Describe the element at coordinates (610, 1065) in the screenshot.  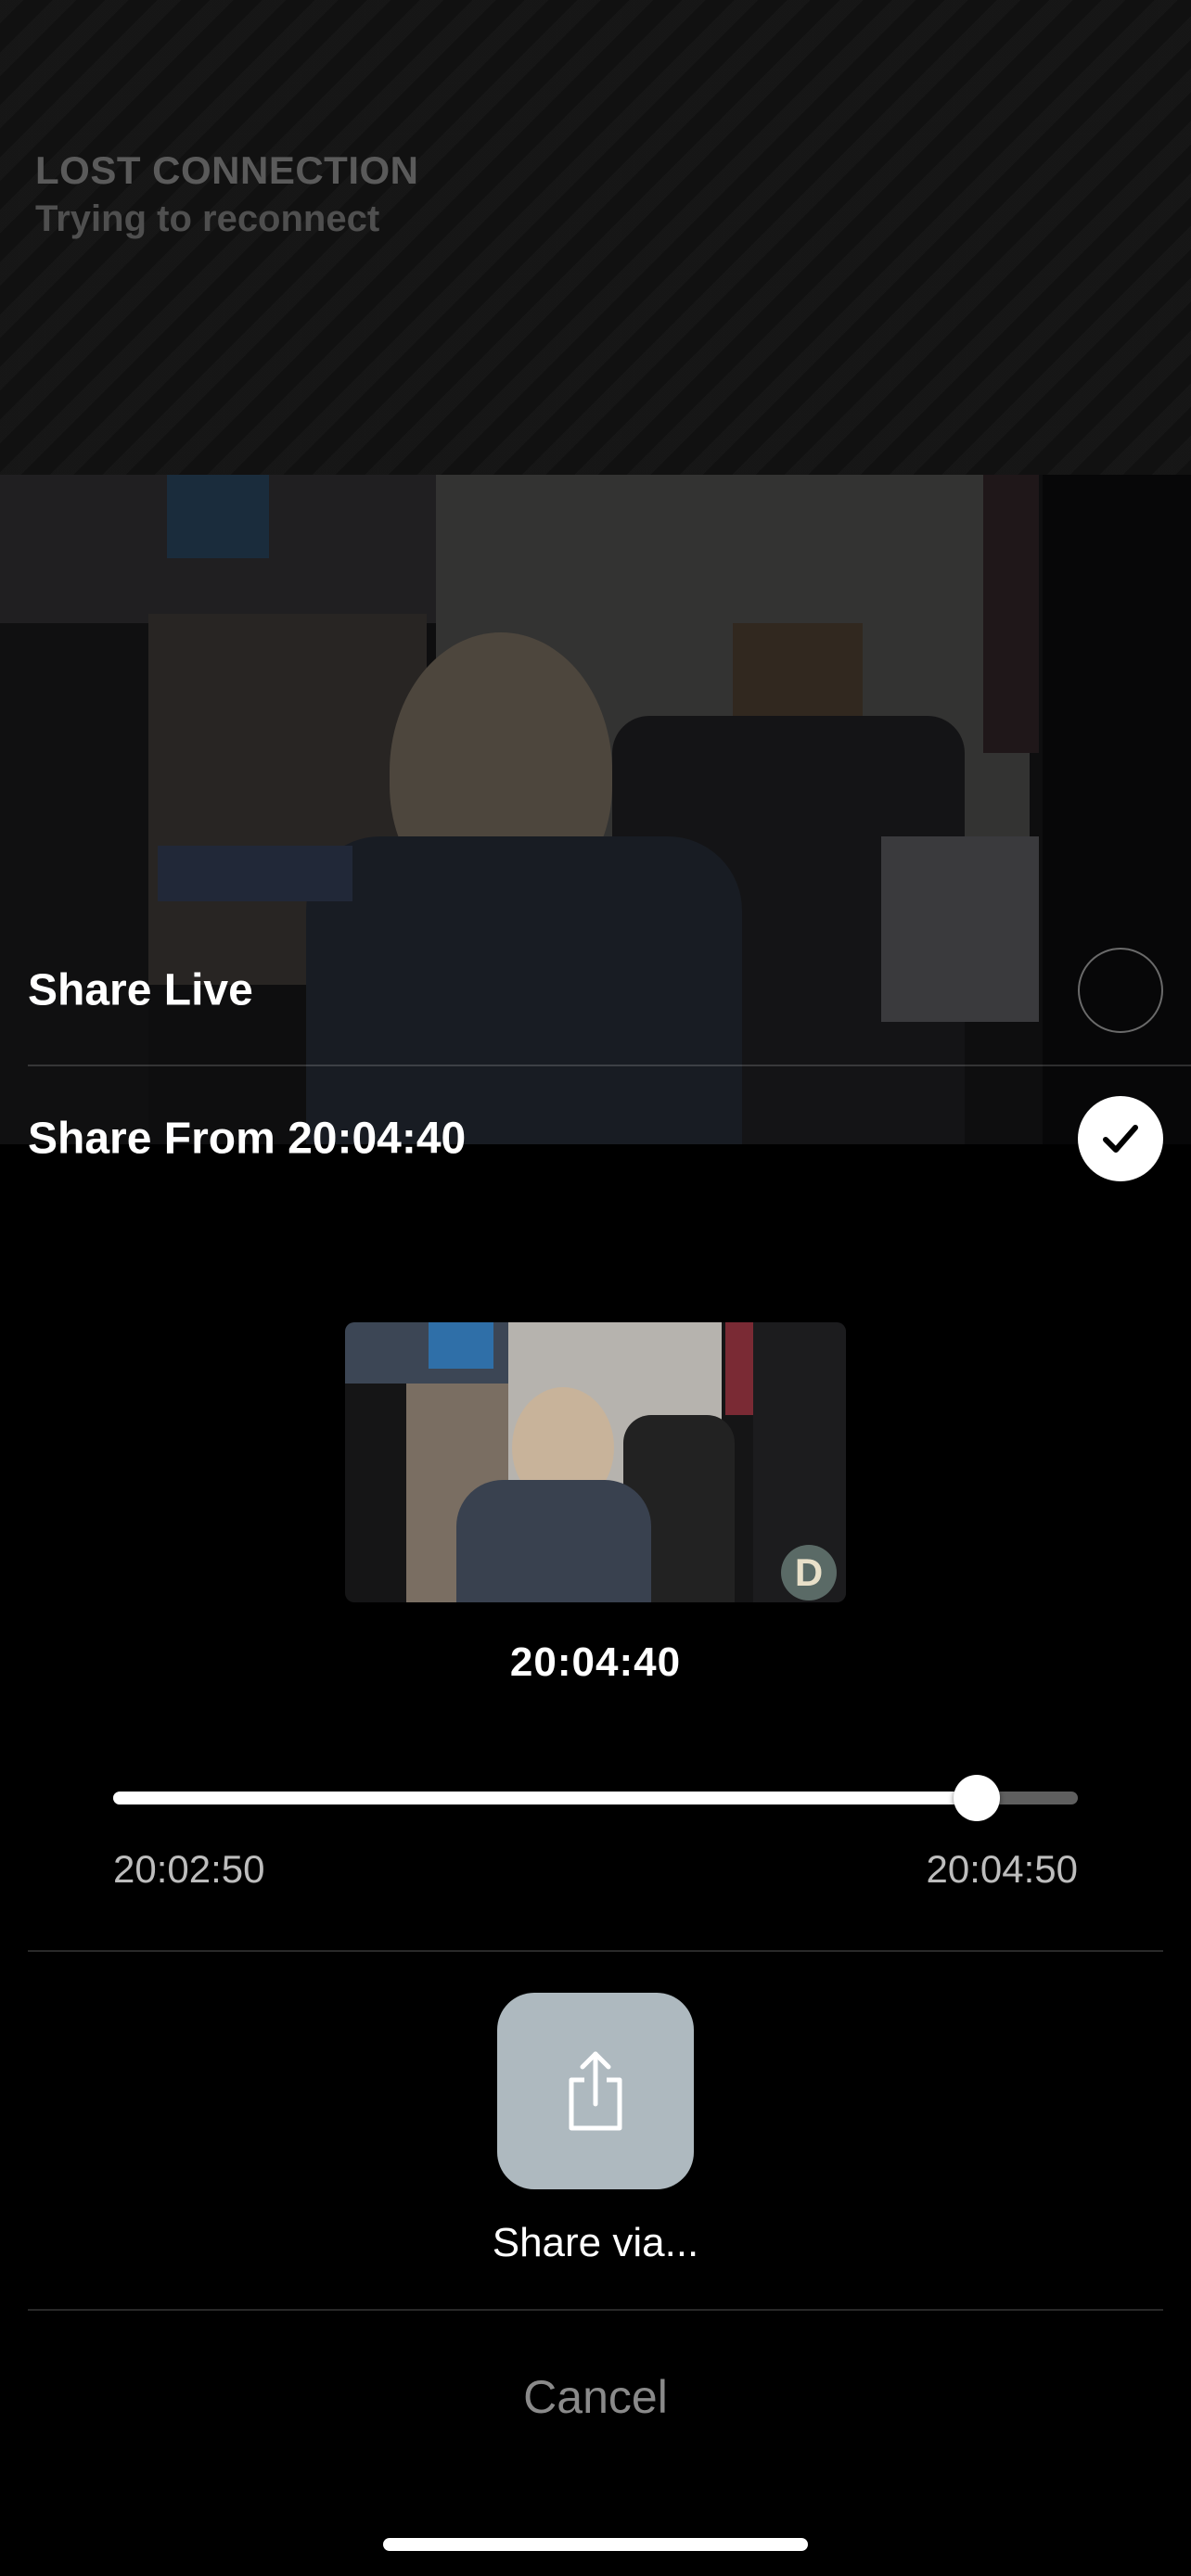
I see `option-divider` at that location.